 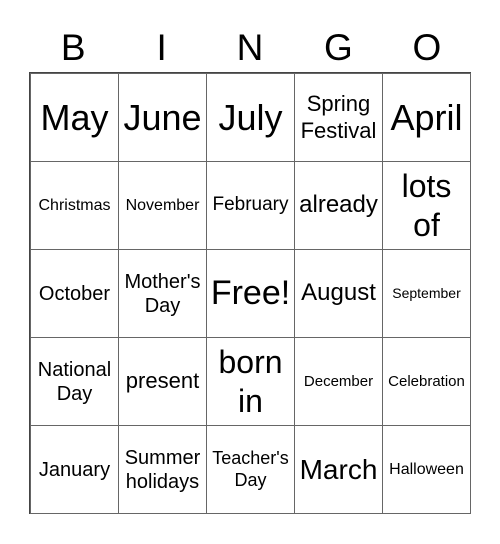 I want to click on bingo-cell: present, so click(x=162, y=381).